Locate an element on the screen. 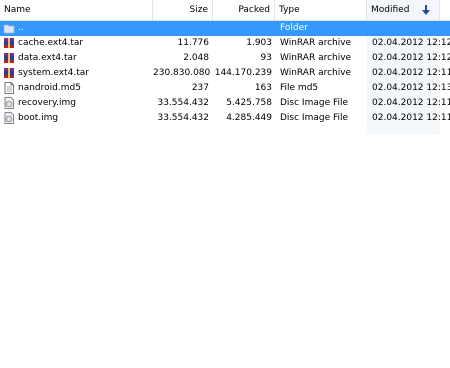 The width and height of the screenshot is (450, 368). file-packed is located at coordinates (242, 28).